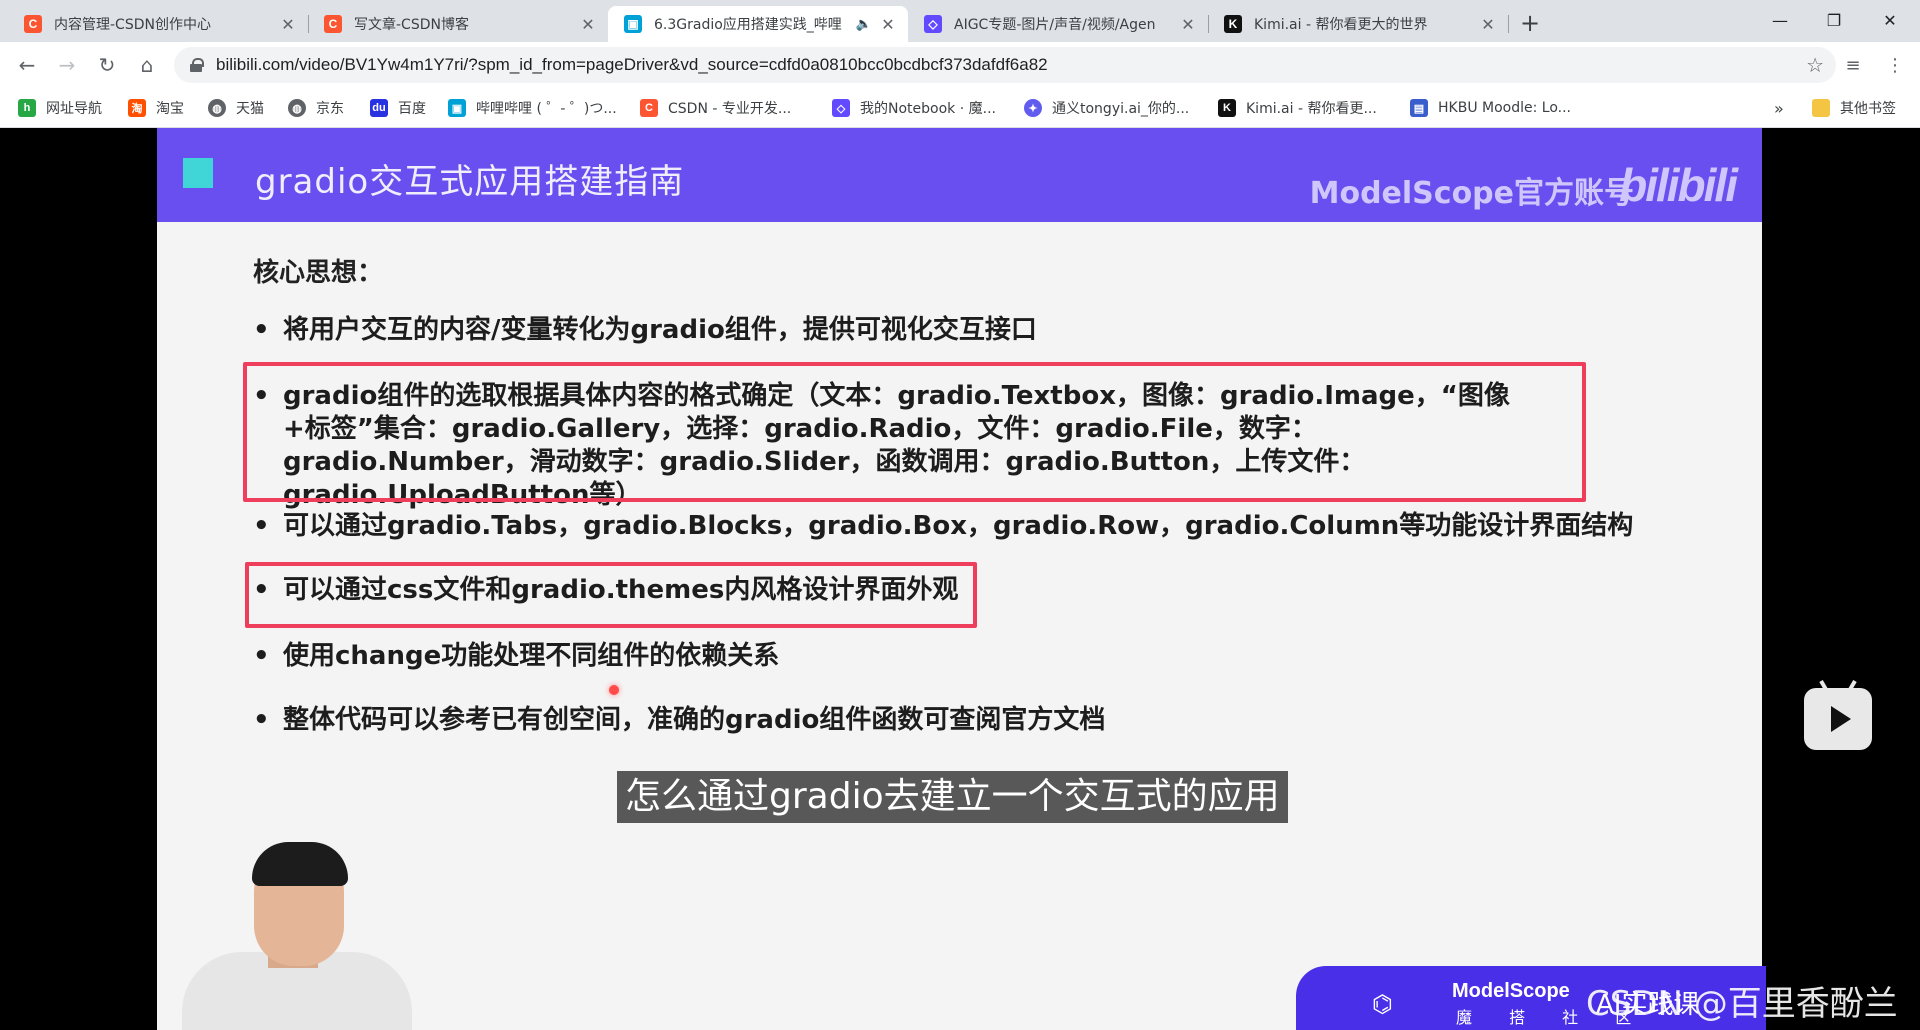 Image resolution: width=1920 pixels, height=1030 pixels. What do you see at coordinates (1511, 991) in the screenshot?
I see `banner-logo-text: ModelScope` at bounding box center [1511, 991].